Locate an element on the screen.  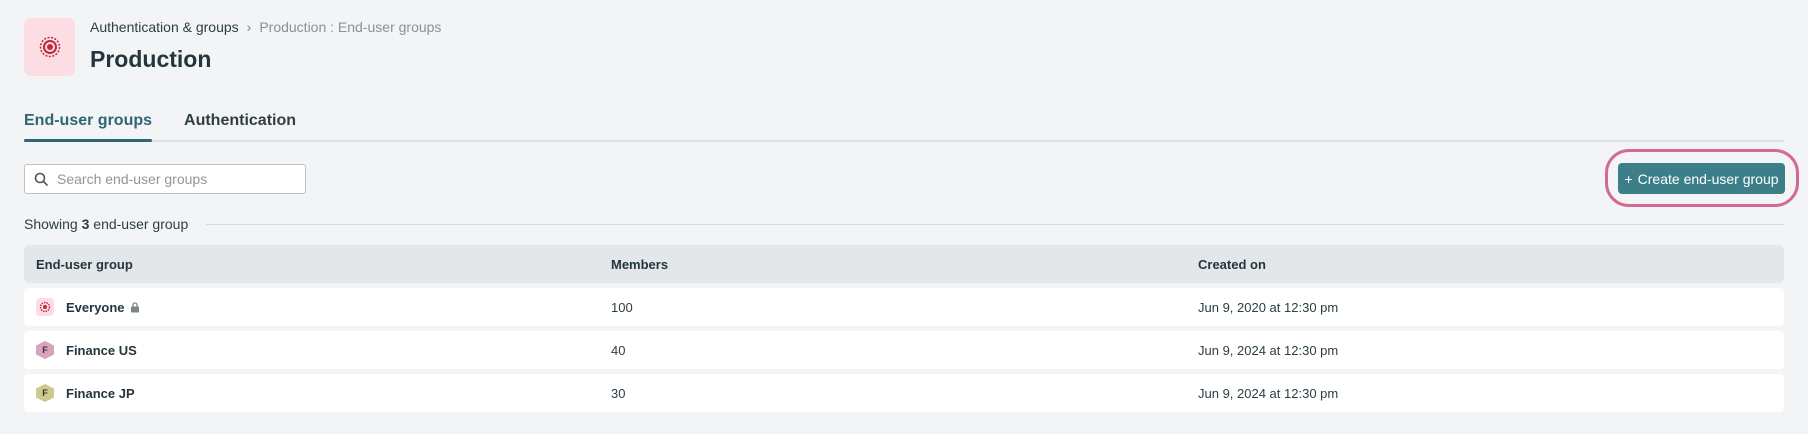
group-cell: F Finance JP is located at coordinates (317, 393).